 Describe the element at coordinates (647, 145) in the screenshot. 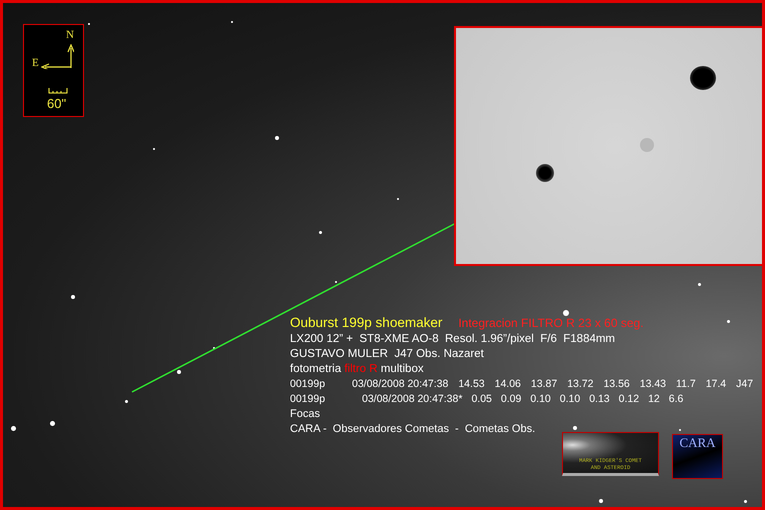

I see `faint-blob` at that location.